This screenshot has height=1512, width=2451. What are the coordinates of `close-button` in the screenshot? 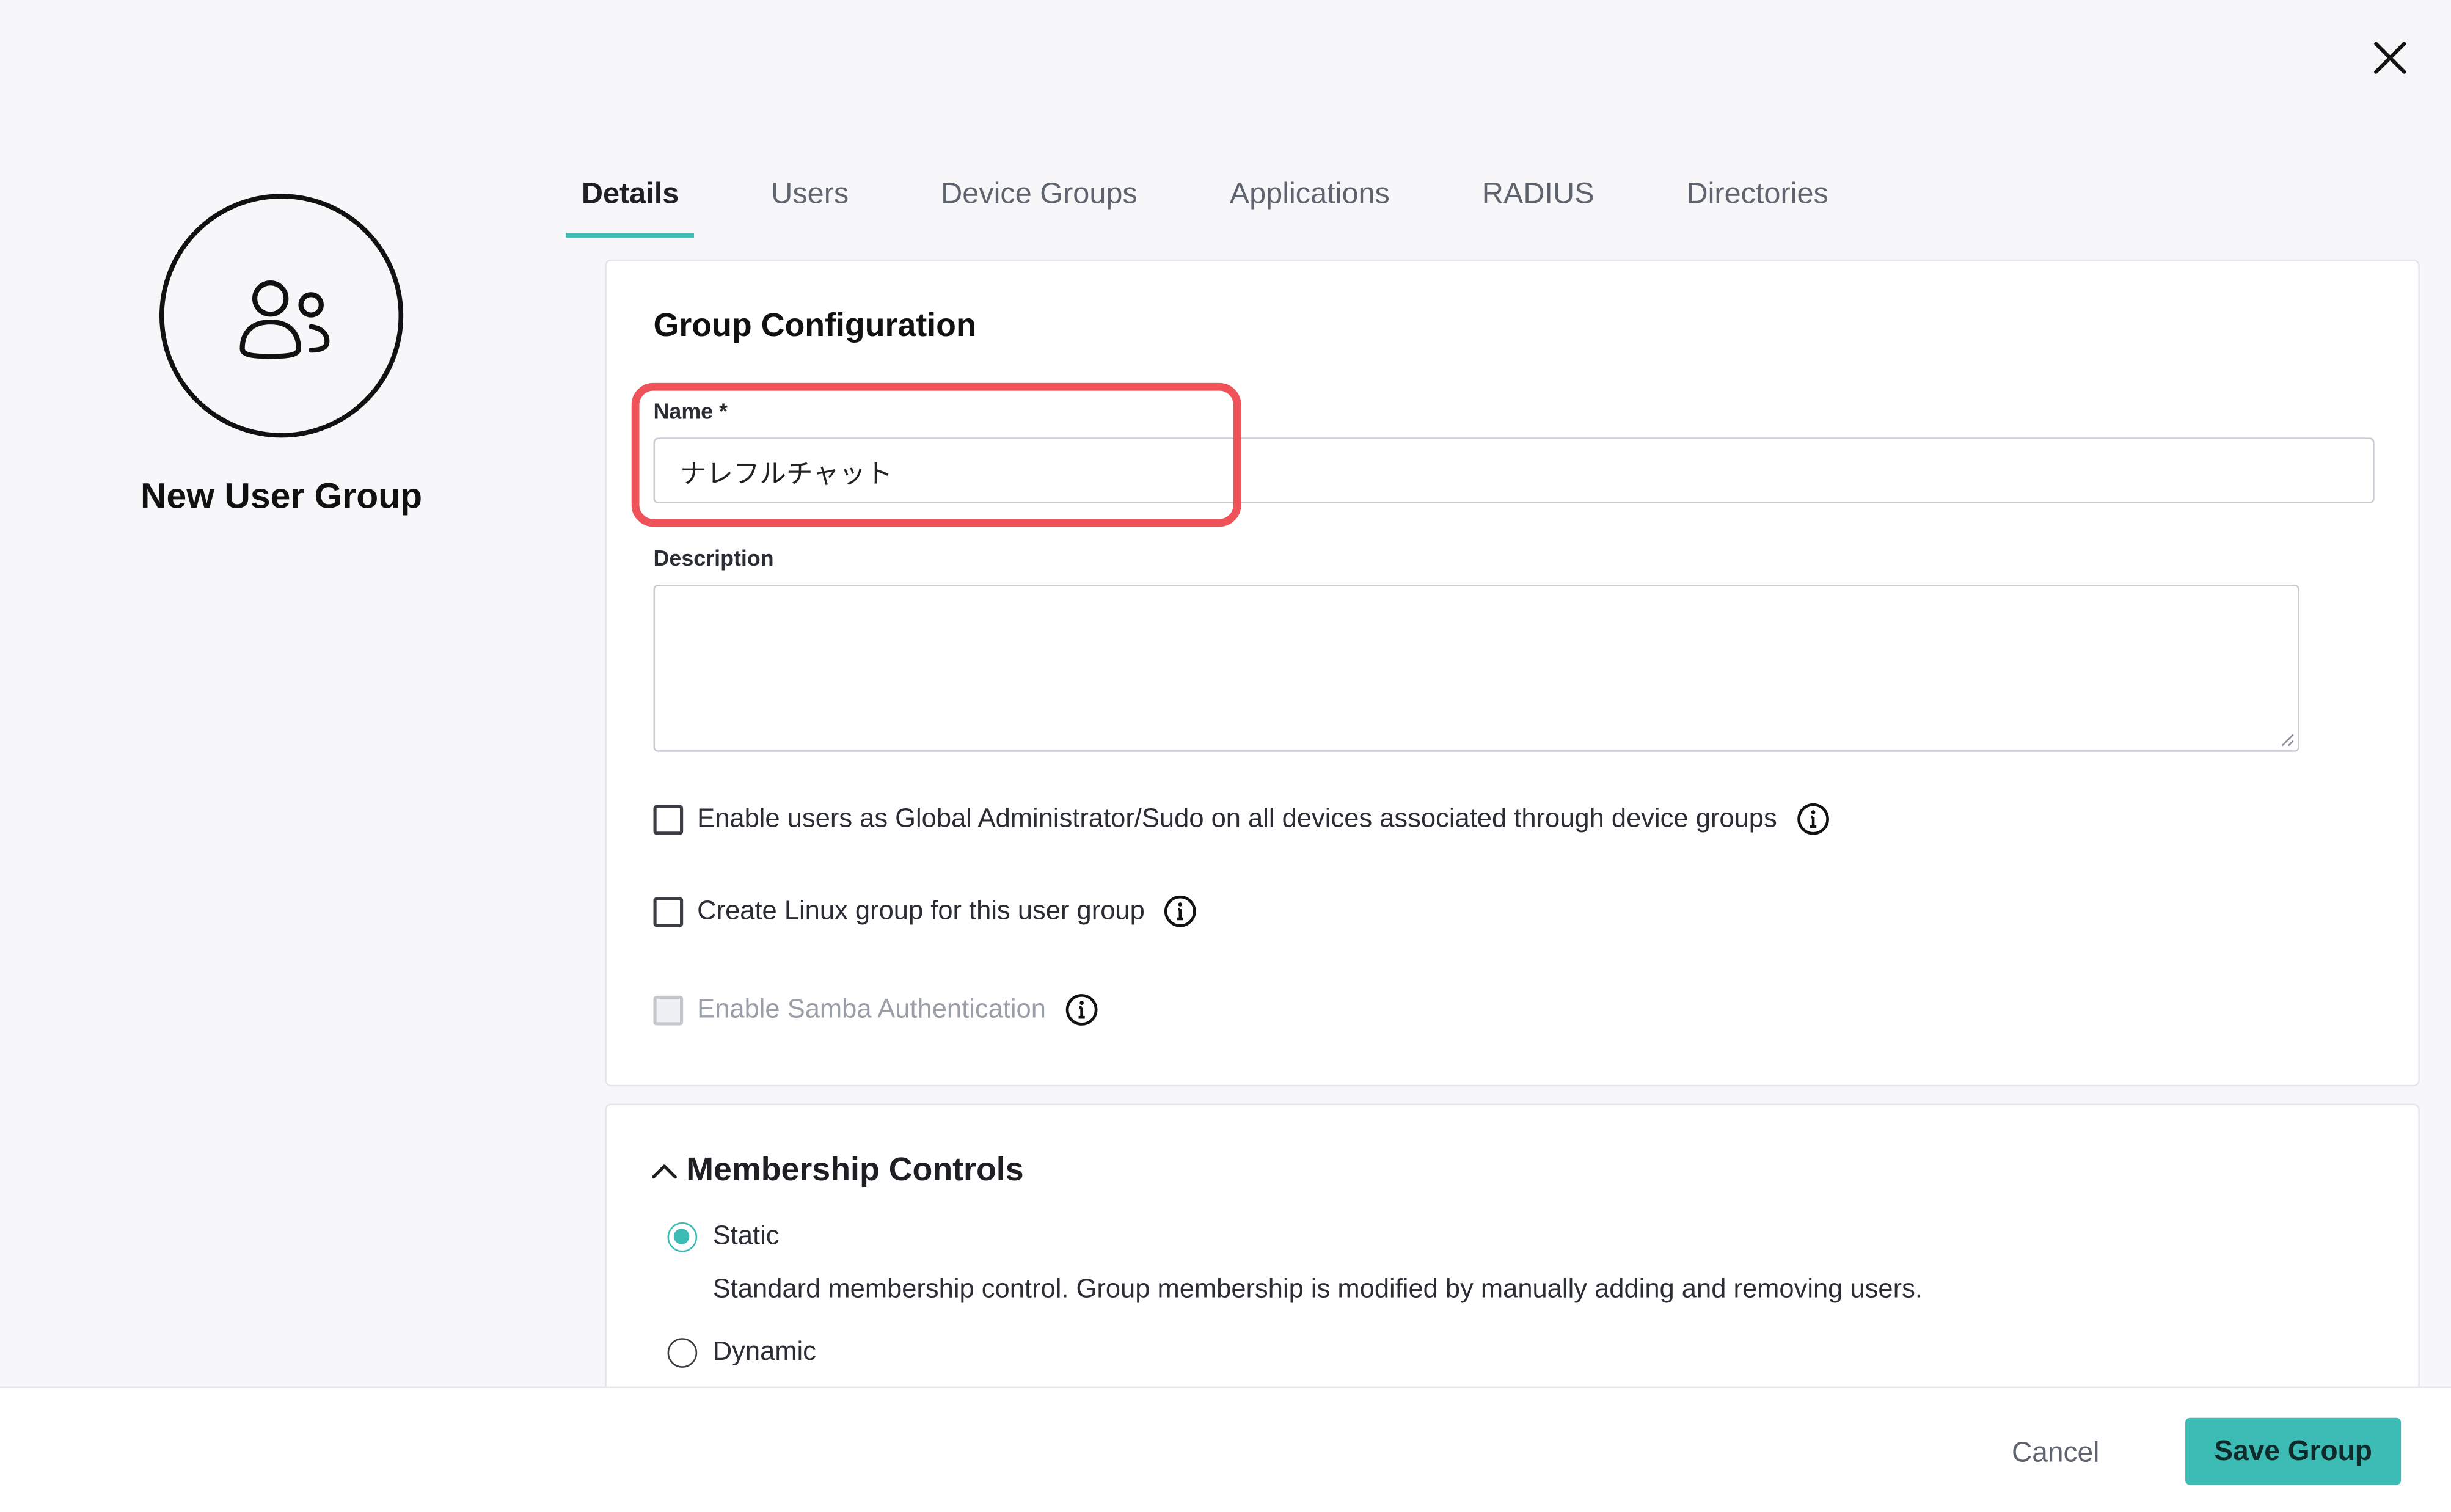 It's located at (2390, 58).